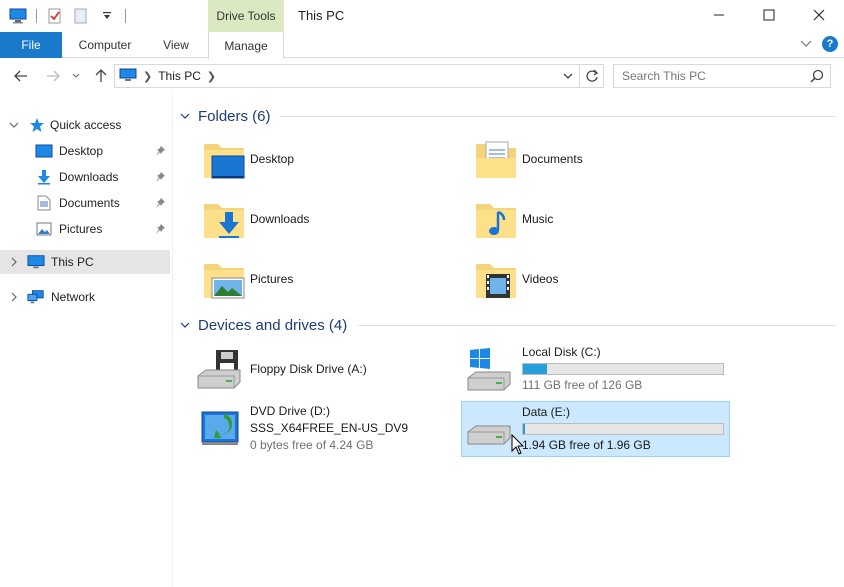 Image resolution: width=844 pixels, height=587 pixels. I want to click on new-folder-icon, so click(81, 16).